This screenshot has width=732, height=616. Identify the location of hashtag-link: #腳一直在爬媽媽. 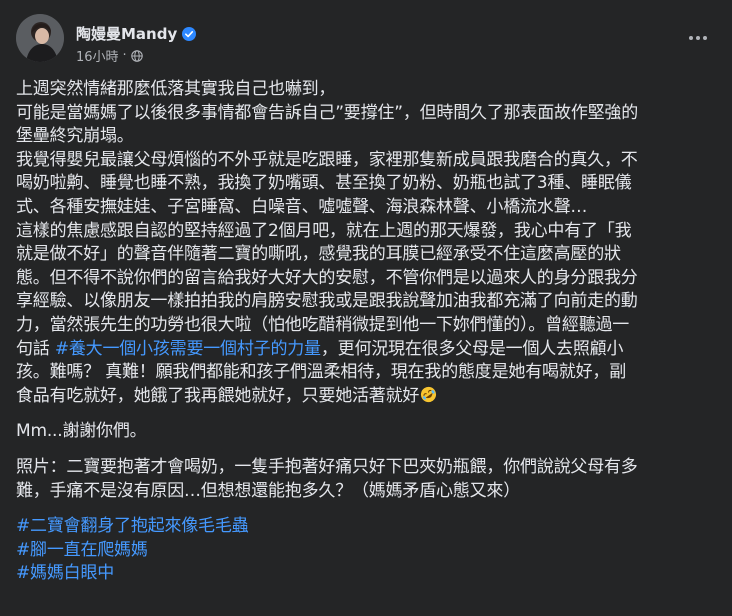
(366, 551).